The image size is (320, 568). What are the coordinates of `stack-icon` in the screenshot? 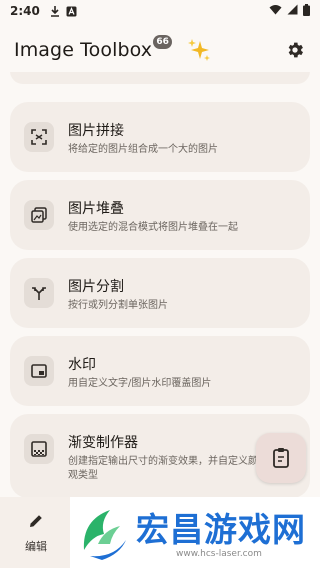 It's located at (39, 215).